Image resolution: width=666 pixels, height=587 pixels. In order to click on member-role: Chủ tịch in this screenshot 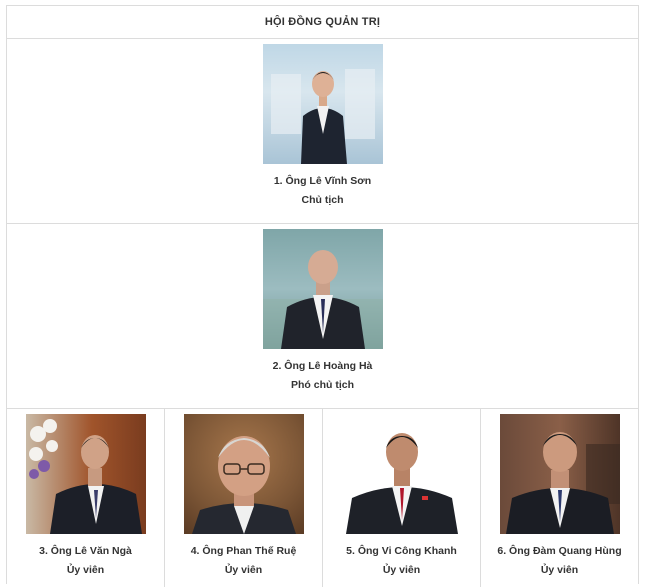, I will do `click(322, 200)`.